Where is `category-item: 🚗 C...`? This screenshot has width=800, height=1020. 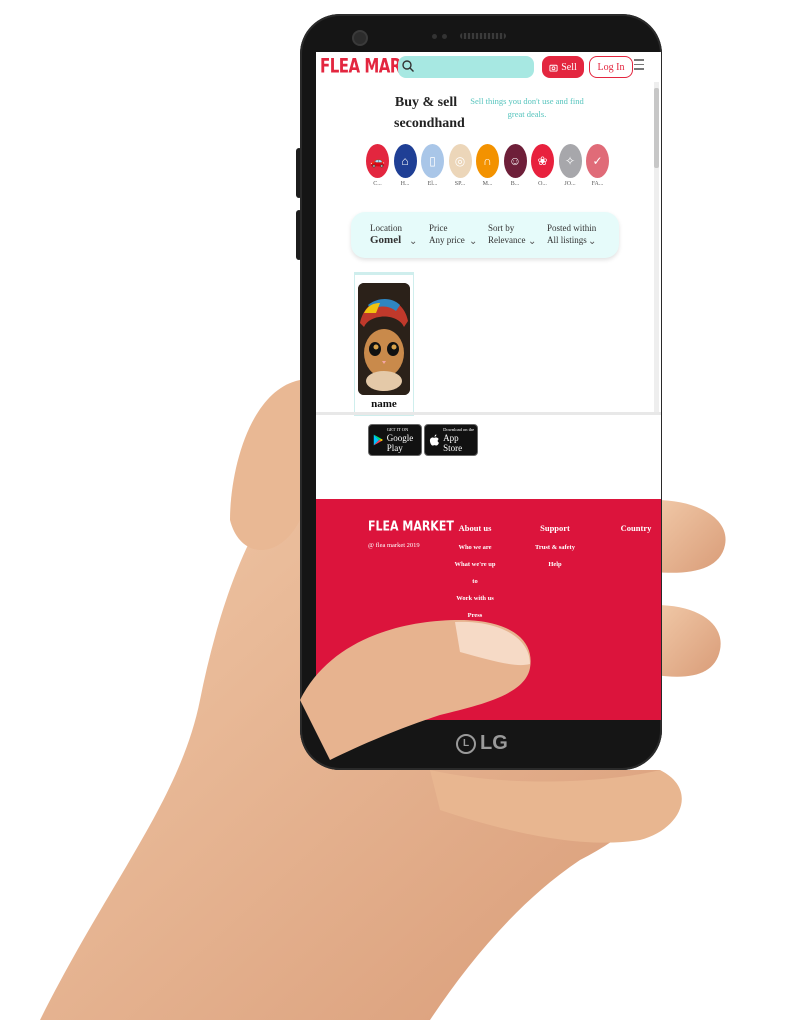
category-item: 🚗 C... is located at coordinates (377, 165).